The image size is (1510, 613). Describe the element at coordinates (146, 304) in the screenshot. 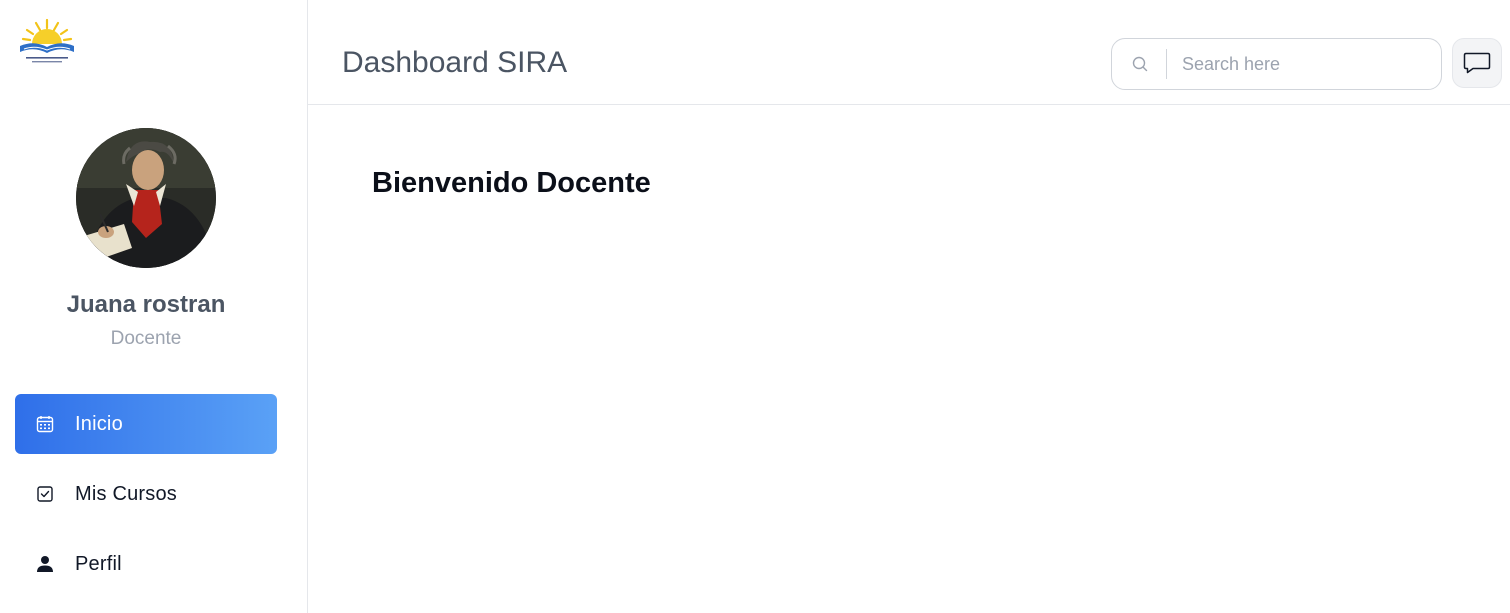

I see `user-name: Juana rostran` at that location.